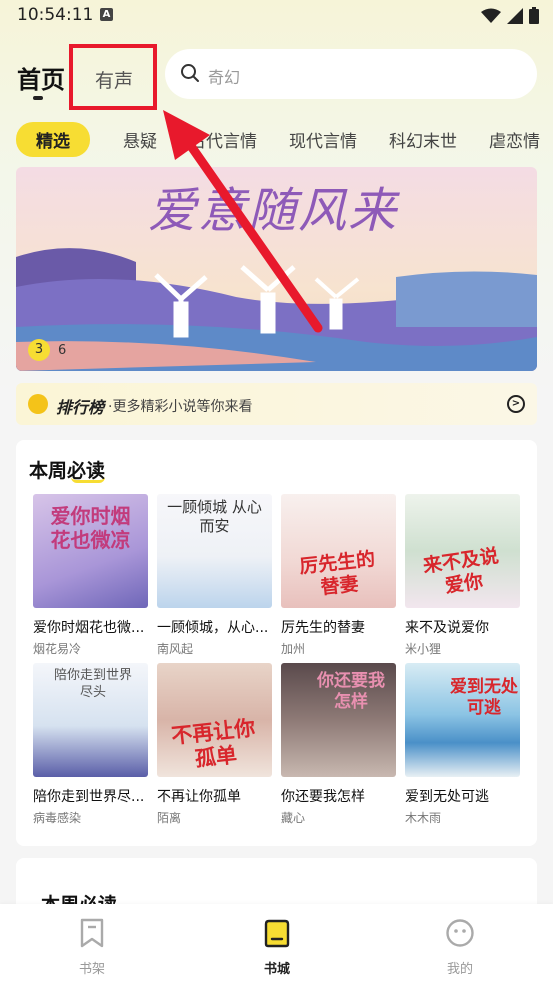 The width and height of the screenshot is (553, 984). What do you see at coordinates (190, 73) in the screenshot?
I see `search-icon` at bounding box center [190, 73].